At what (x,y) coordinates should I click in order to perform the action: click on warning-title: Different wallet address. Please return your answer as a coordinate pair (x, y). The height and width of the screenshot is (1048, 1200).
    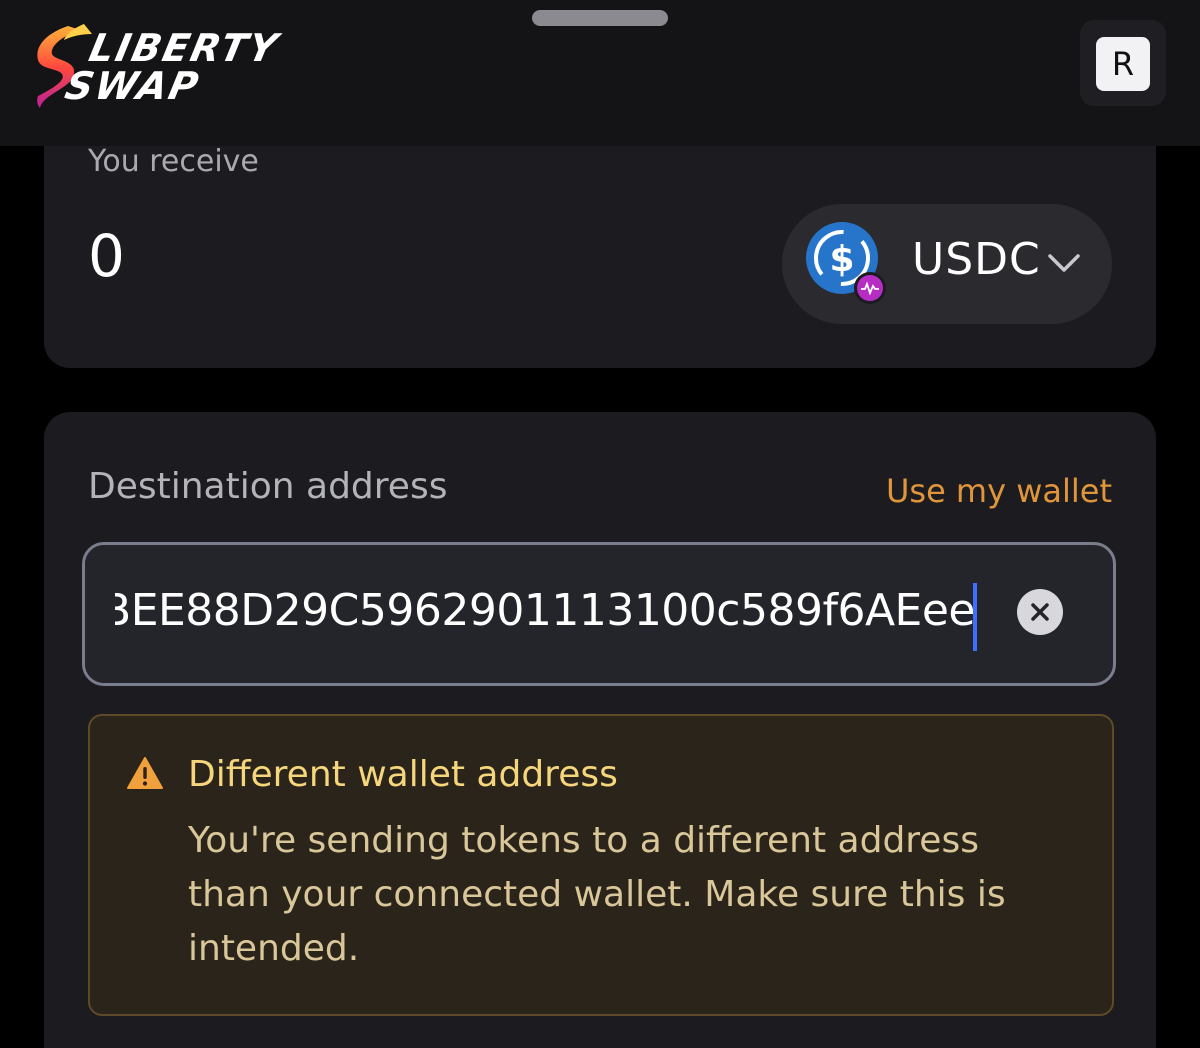
    Looking at the image, I should click on (403, 774).